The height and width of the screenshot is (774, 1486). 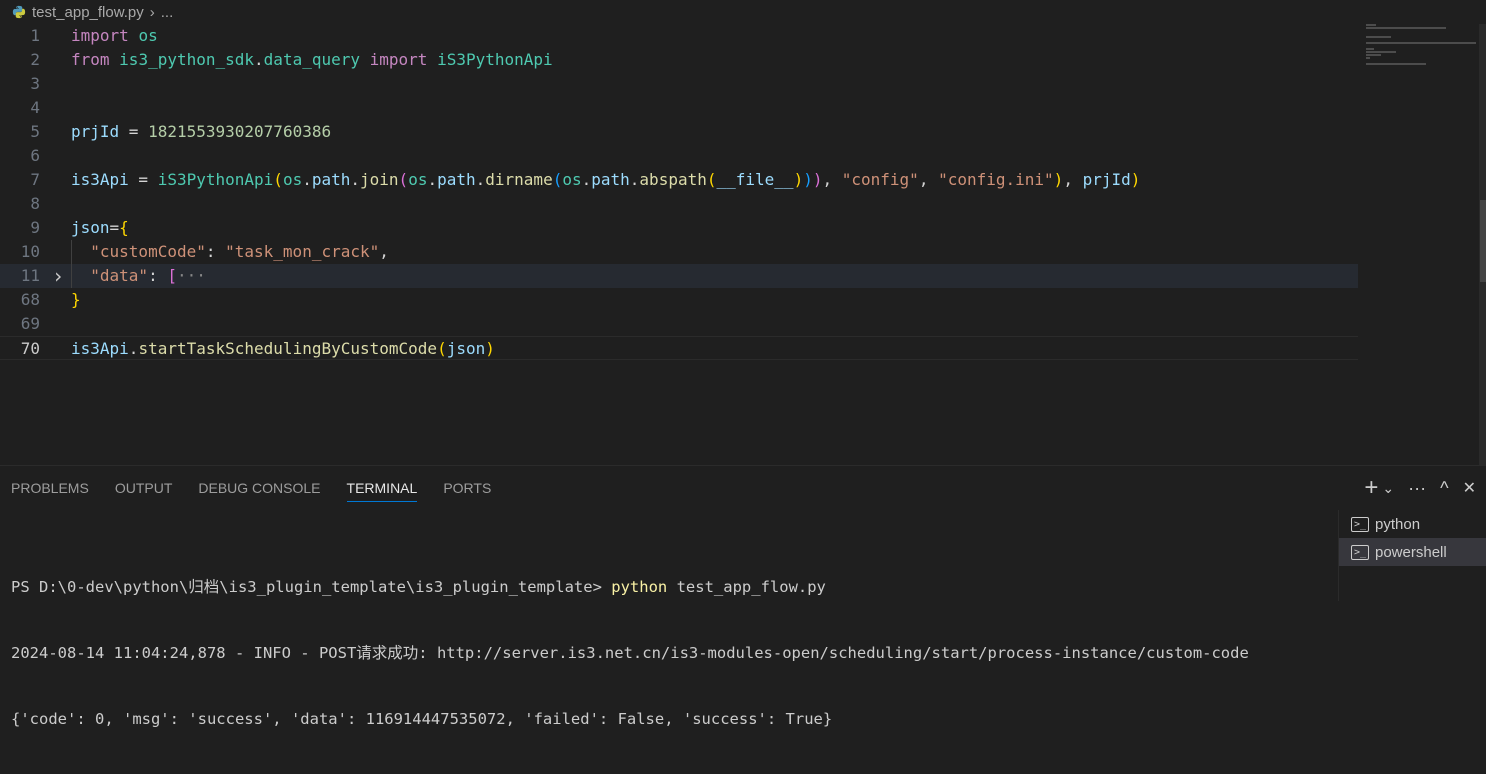 I want to click on close-panel-icon: ✕, so click(x=1469, y=488).